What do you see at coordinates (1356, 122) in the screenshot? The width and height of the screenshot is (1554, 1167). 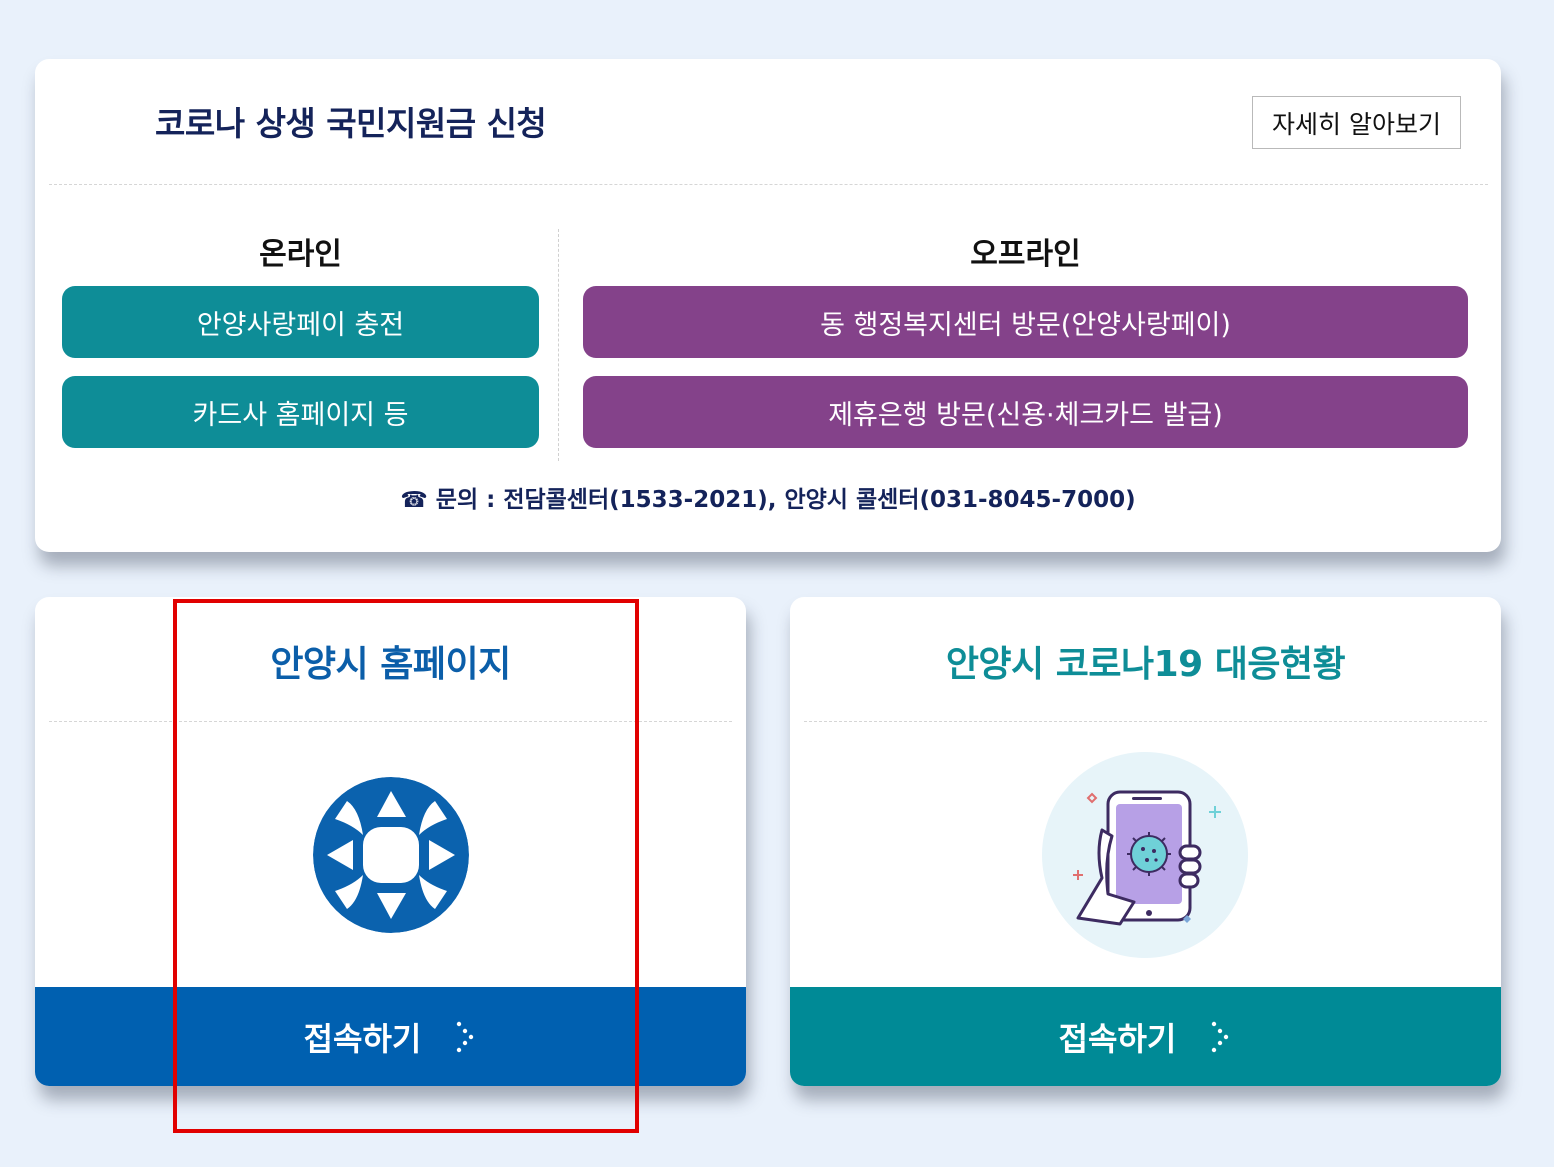 I see `learn-more-button: 자세히 알아보기` at bounding box center [1356, 122].